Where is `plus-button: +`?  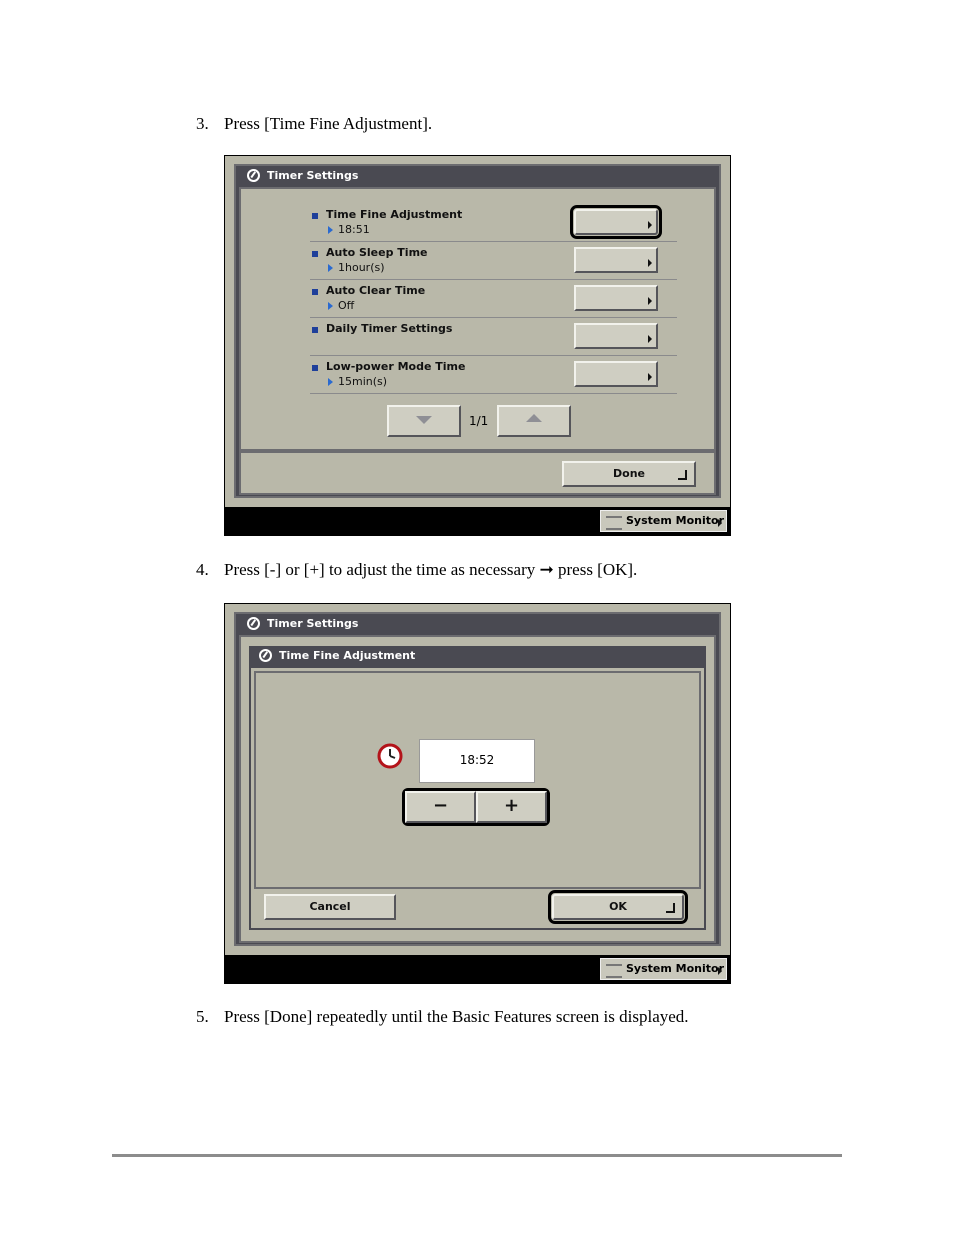
plus-button: + is located at coordinates (511, 807).